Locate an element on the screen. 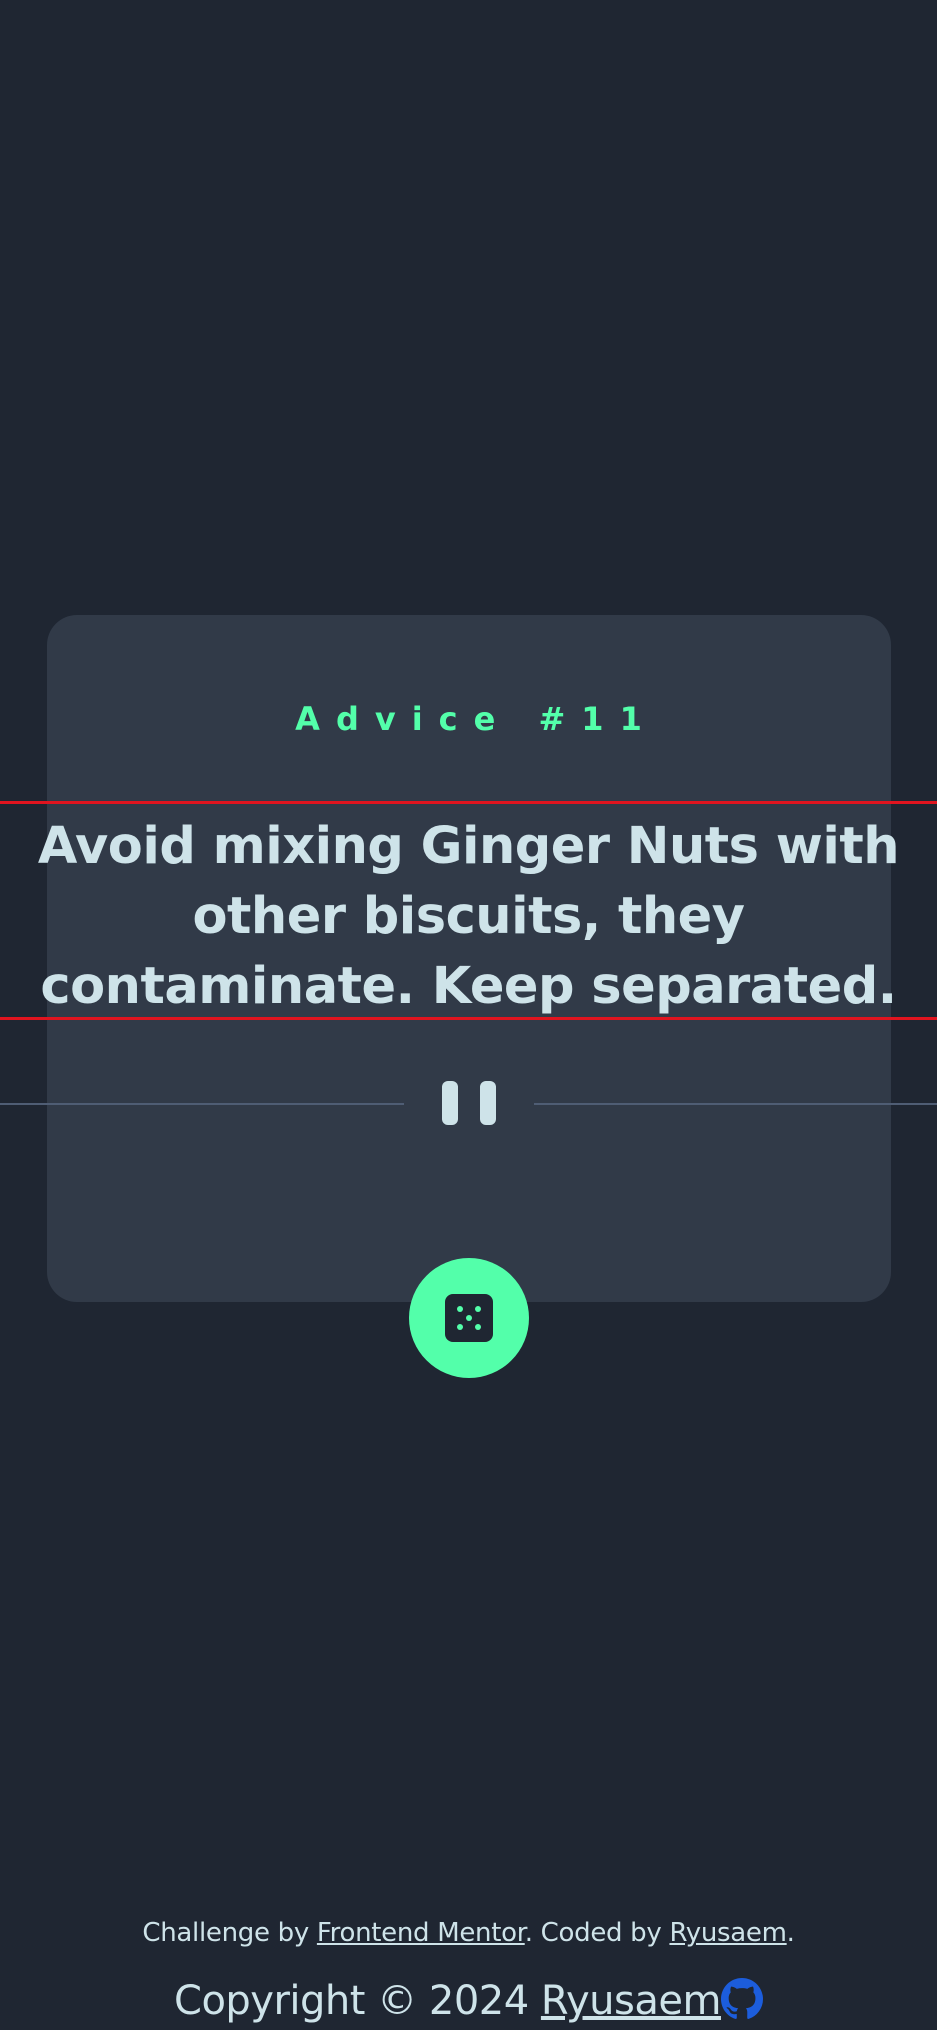 The width and height of the screenshot is (937, 2030). frontend-mentor-link: Frontend Mentor is located at coordinates (421, 1933).